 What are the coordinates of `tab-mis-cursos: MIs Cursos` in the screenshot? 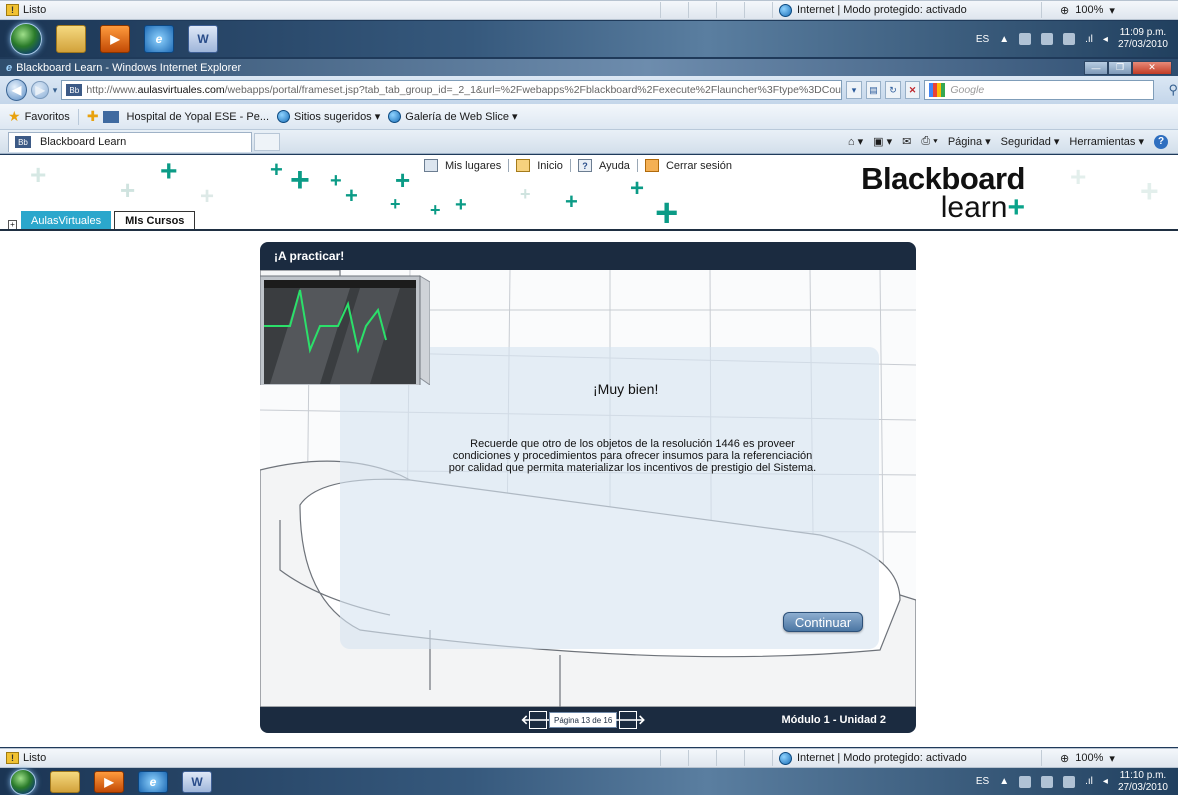 It's located at (155, 220).